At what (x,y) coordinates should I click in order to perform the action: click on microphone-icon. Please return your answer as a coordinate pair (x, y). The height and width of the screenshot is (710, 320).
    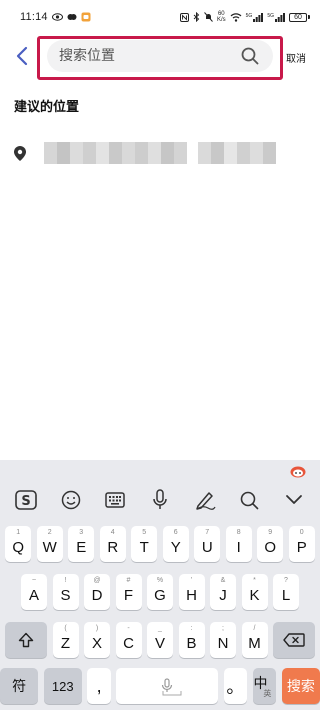
    Looking at the image, I should click on (160, 499).